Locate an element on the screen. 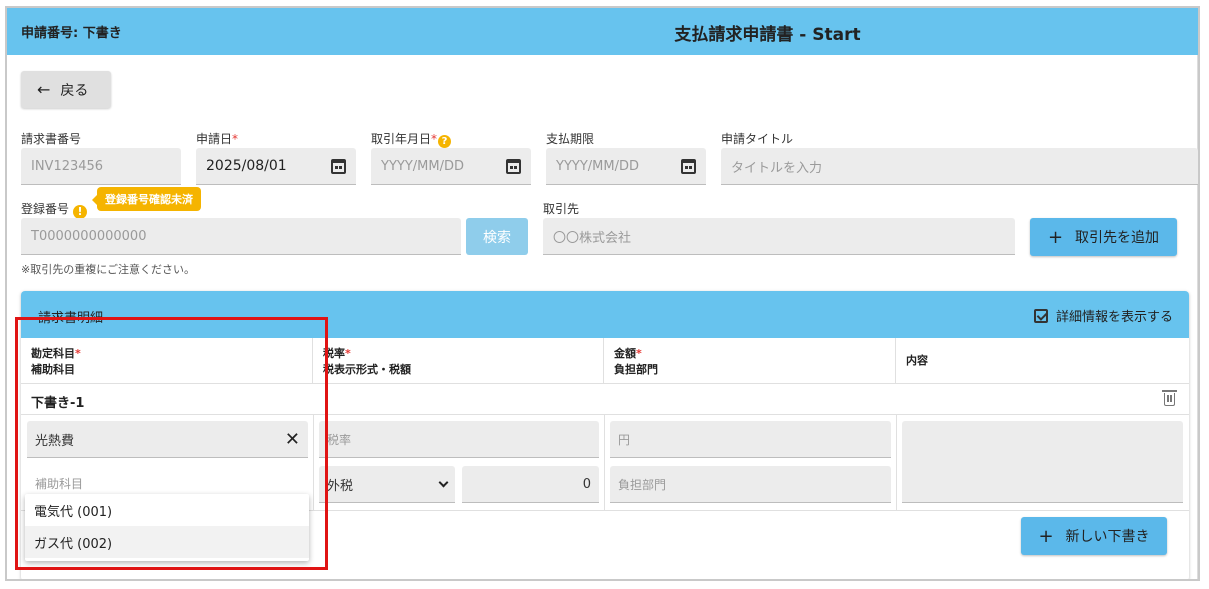 The image size is (1209, 589). due-date-input: YYYY/MM/DD is located at coordinates (626, 166).